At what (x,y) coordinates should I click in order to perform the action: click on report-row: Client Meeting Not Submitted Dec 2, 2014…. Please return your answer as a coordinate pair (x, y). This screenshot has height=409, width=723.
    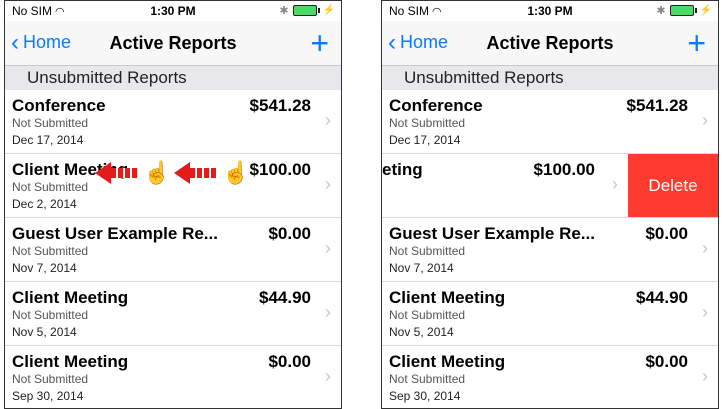
    Looking at the image, I should click on (173, 186).